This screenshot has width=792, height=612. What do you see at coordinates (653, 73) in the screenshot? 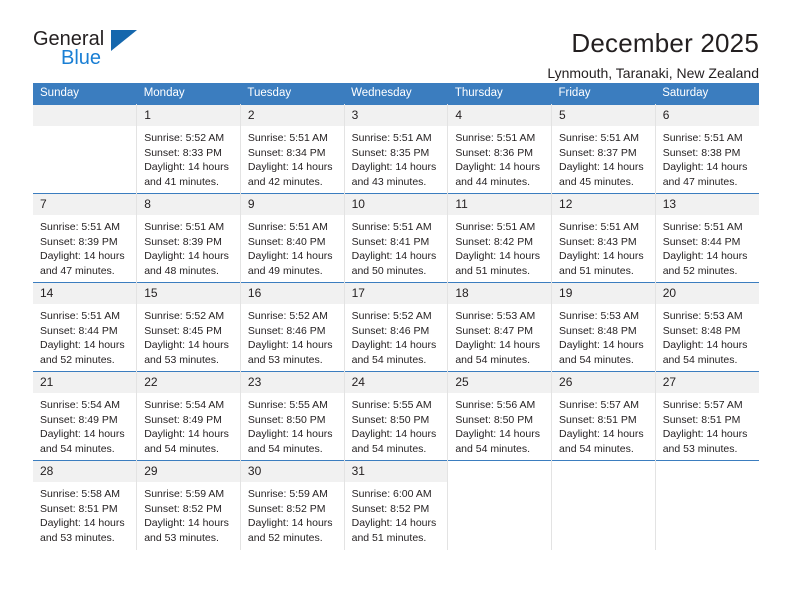
I see `page-subtitle: Lynmouth, Taranaki, New Zealand` at bounding box center [653, 73].